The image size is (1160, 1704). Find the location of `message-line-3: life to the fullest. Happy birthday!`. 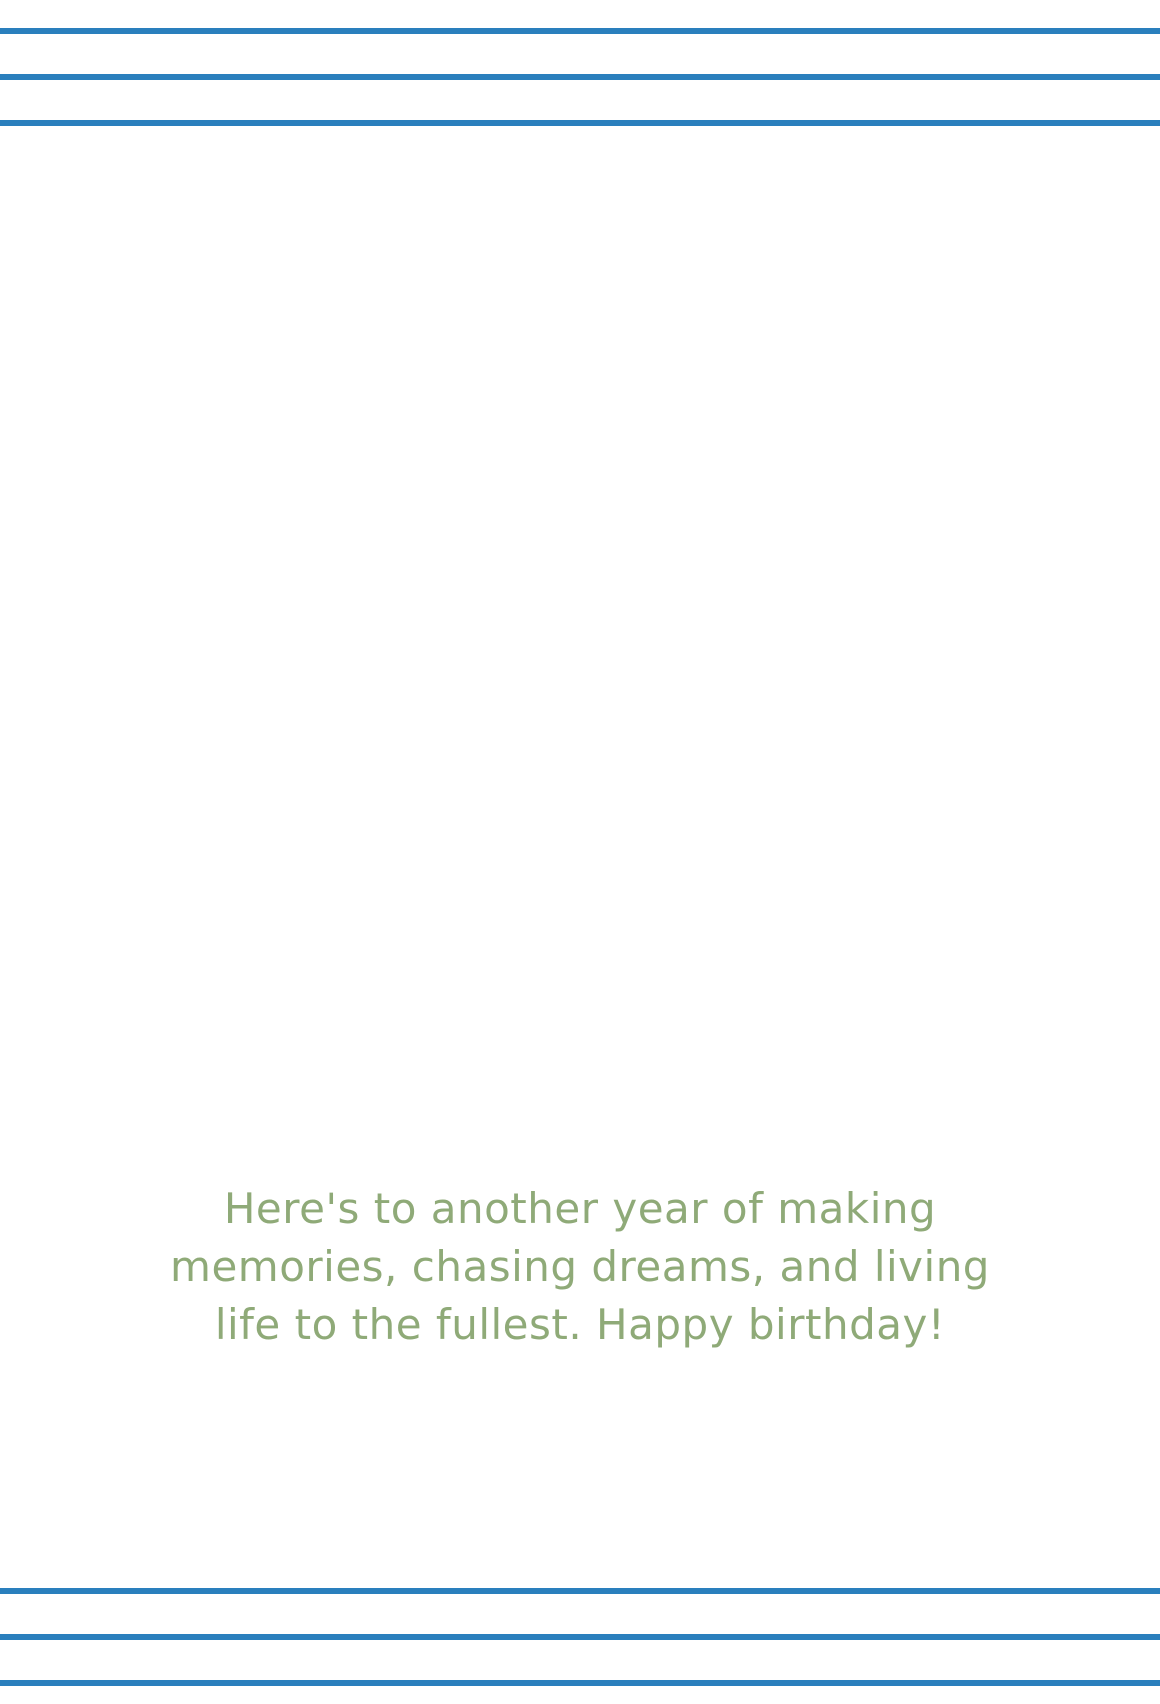

message-line-3: life to the fullest. Happy birthday! is located at coordinates (580, 1324).